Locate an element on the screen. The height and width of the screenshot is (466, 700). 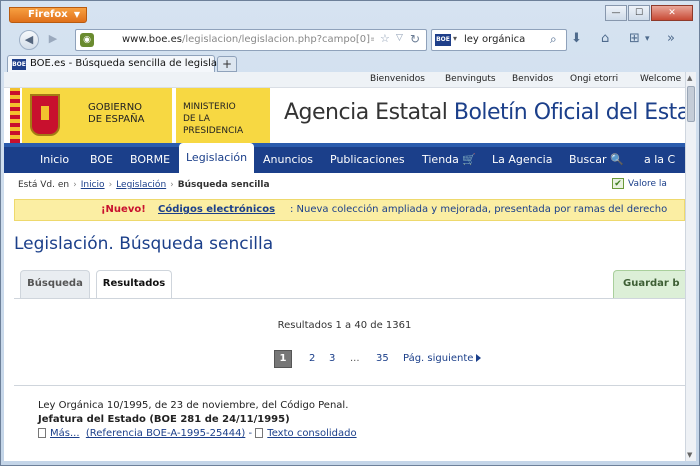
save-search-button: Guardar b is located at coordinates (649, 284).